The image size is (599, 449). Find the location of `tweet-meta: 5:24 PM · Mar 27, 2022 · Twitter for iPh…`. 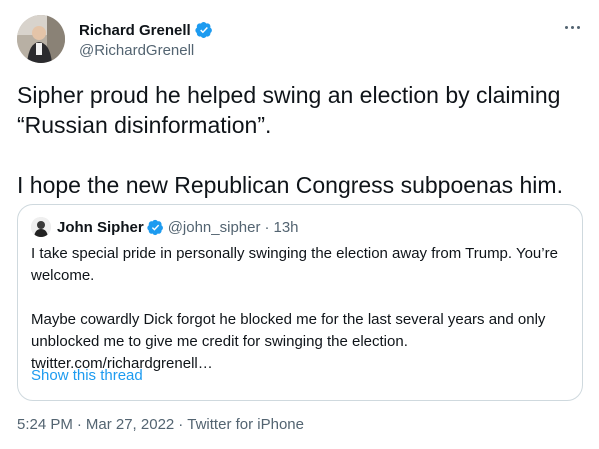

tweet-meta: 5:24 PM · Mar 27, 2022 · Twitter for iPh… is located at coordinates (160, 424).